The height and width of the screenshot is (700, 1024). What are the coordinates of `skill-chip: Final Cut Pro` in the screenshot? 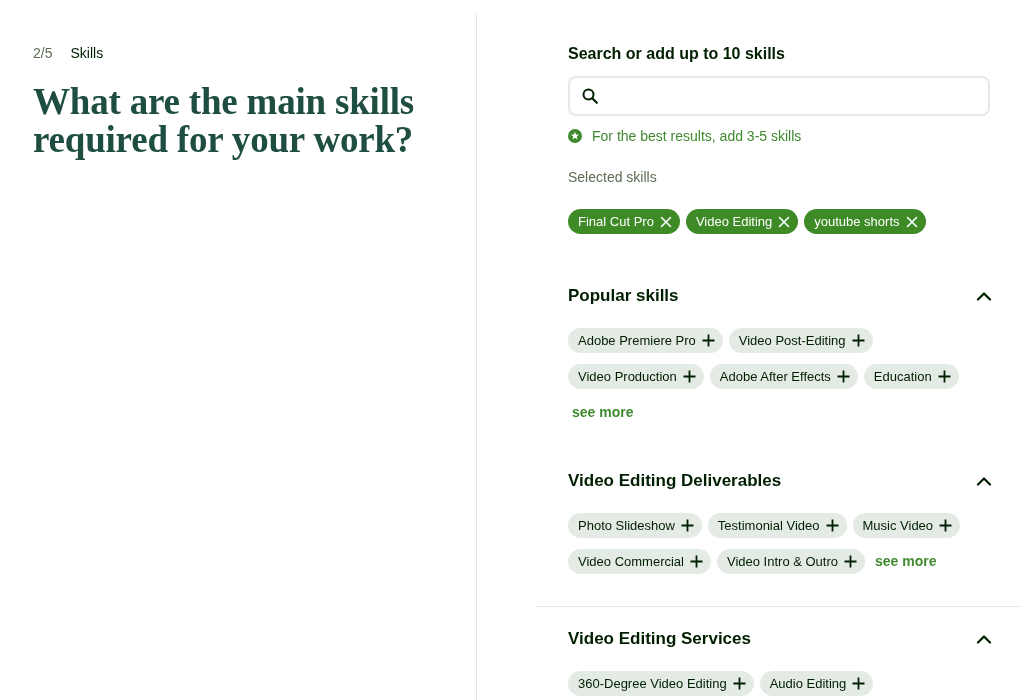 It's located at (624, 221).